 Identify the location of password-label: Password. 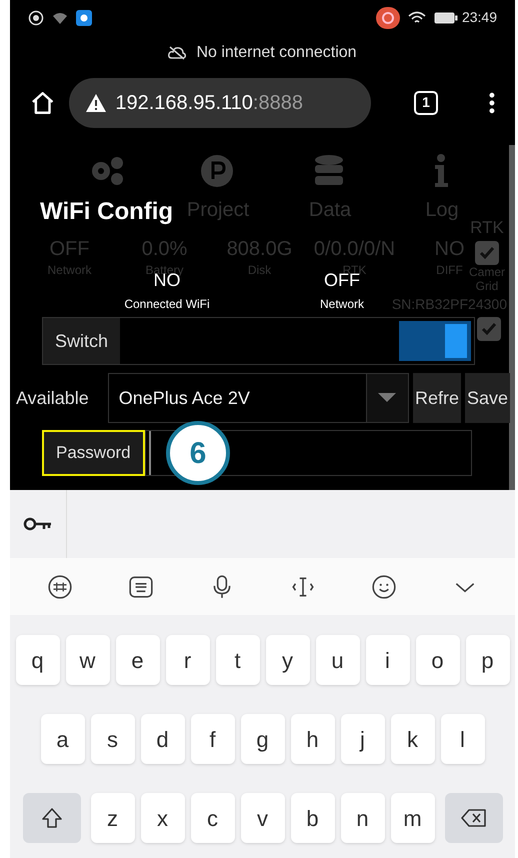
(93, 453).